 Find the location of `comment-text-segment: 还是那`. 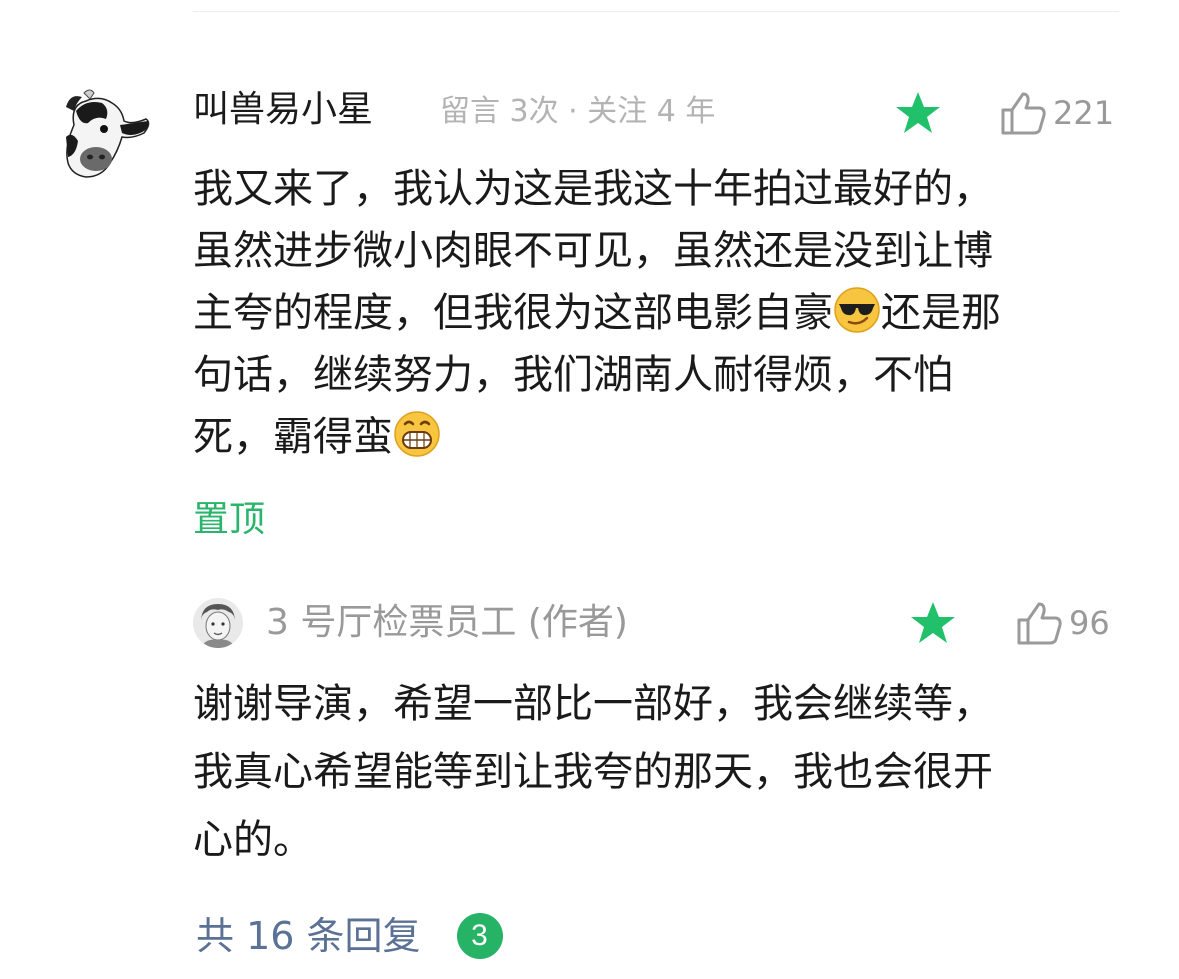

comment-text-segment: 还是那 is located at coordinates (941, 313).